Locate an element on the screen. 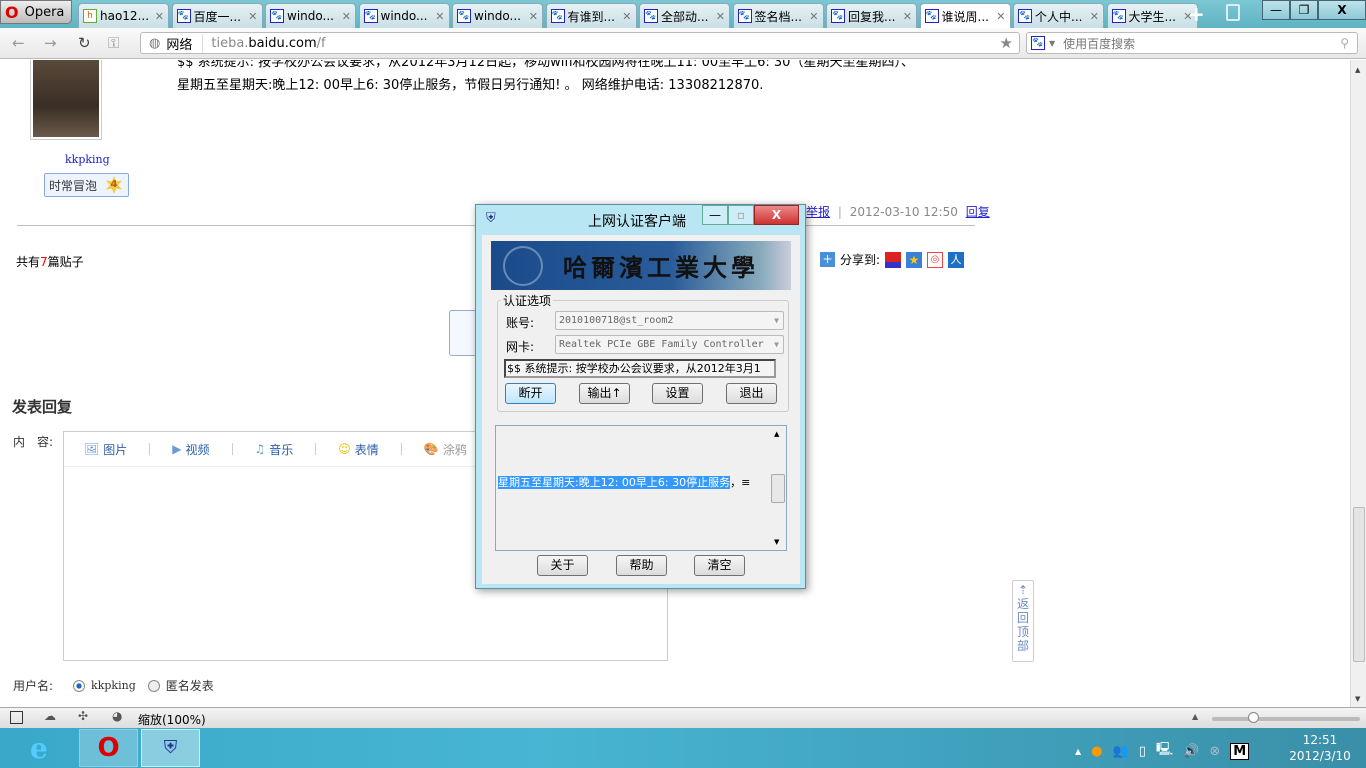 This screenshot has height=768, width=1366. renren-people-share-icon: 人 is located at coordinates (956, 259).